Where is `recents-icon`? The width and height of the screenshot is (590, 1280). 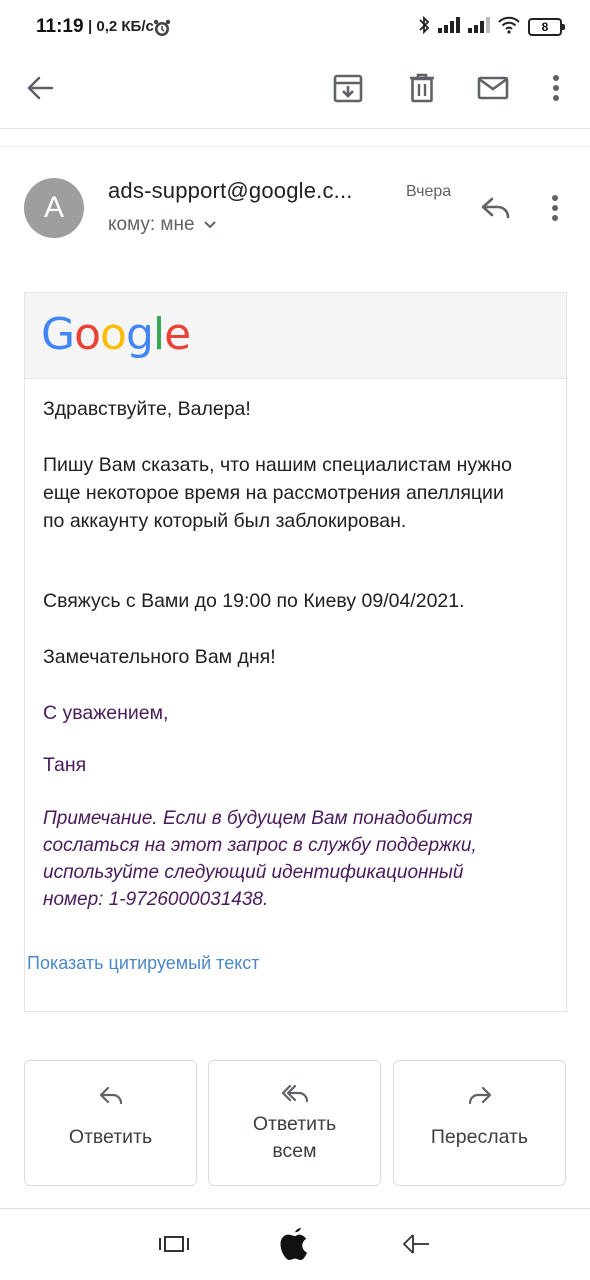
recents-icon is located at coordinates (174, 1244).